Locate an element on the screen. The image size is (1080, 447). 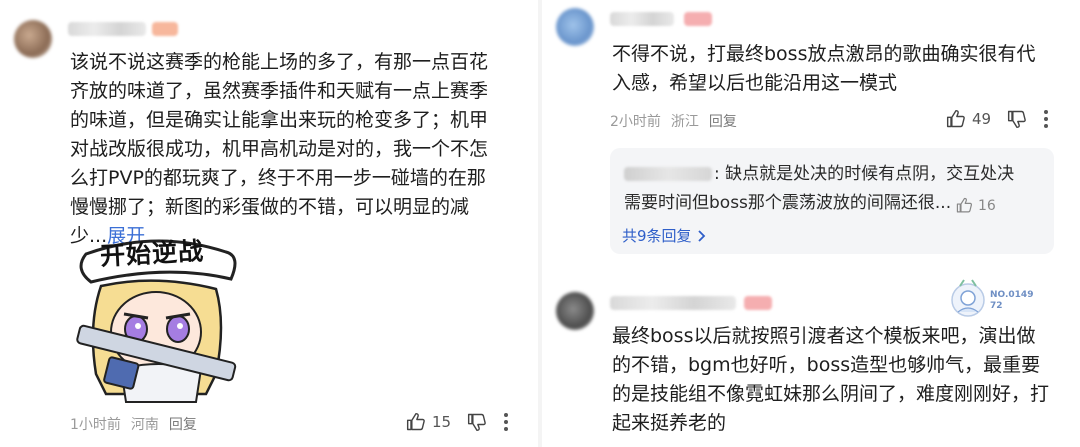
location: 浙江 is located at coordinates (684, 122).